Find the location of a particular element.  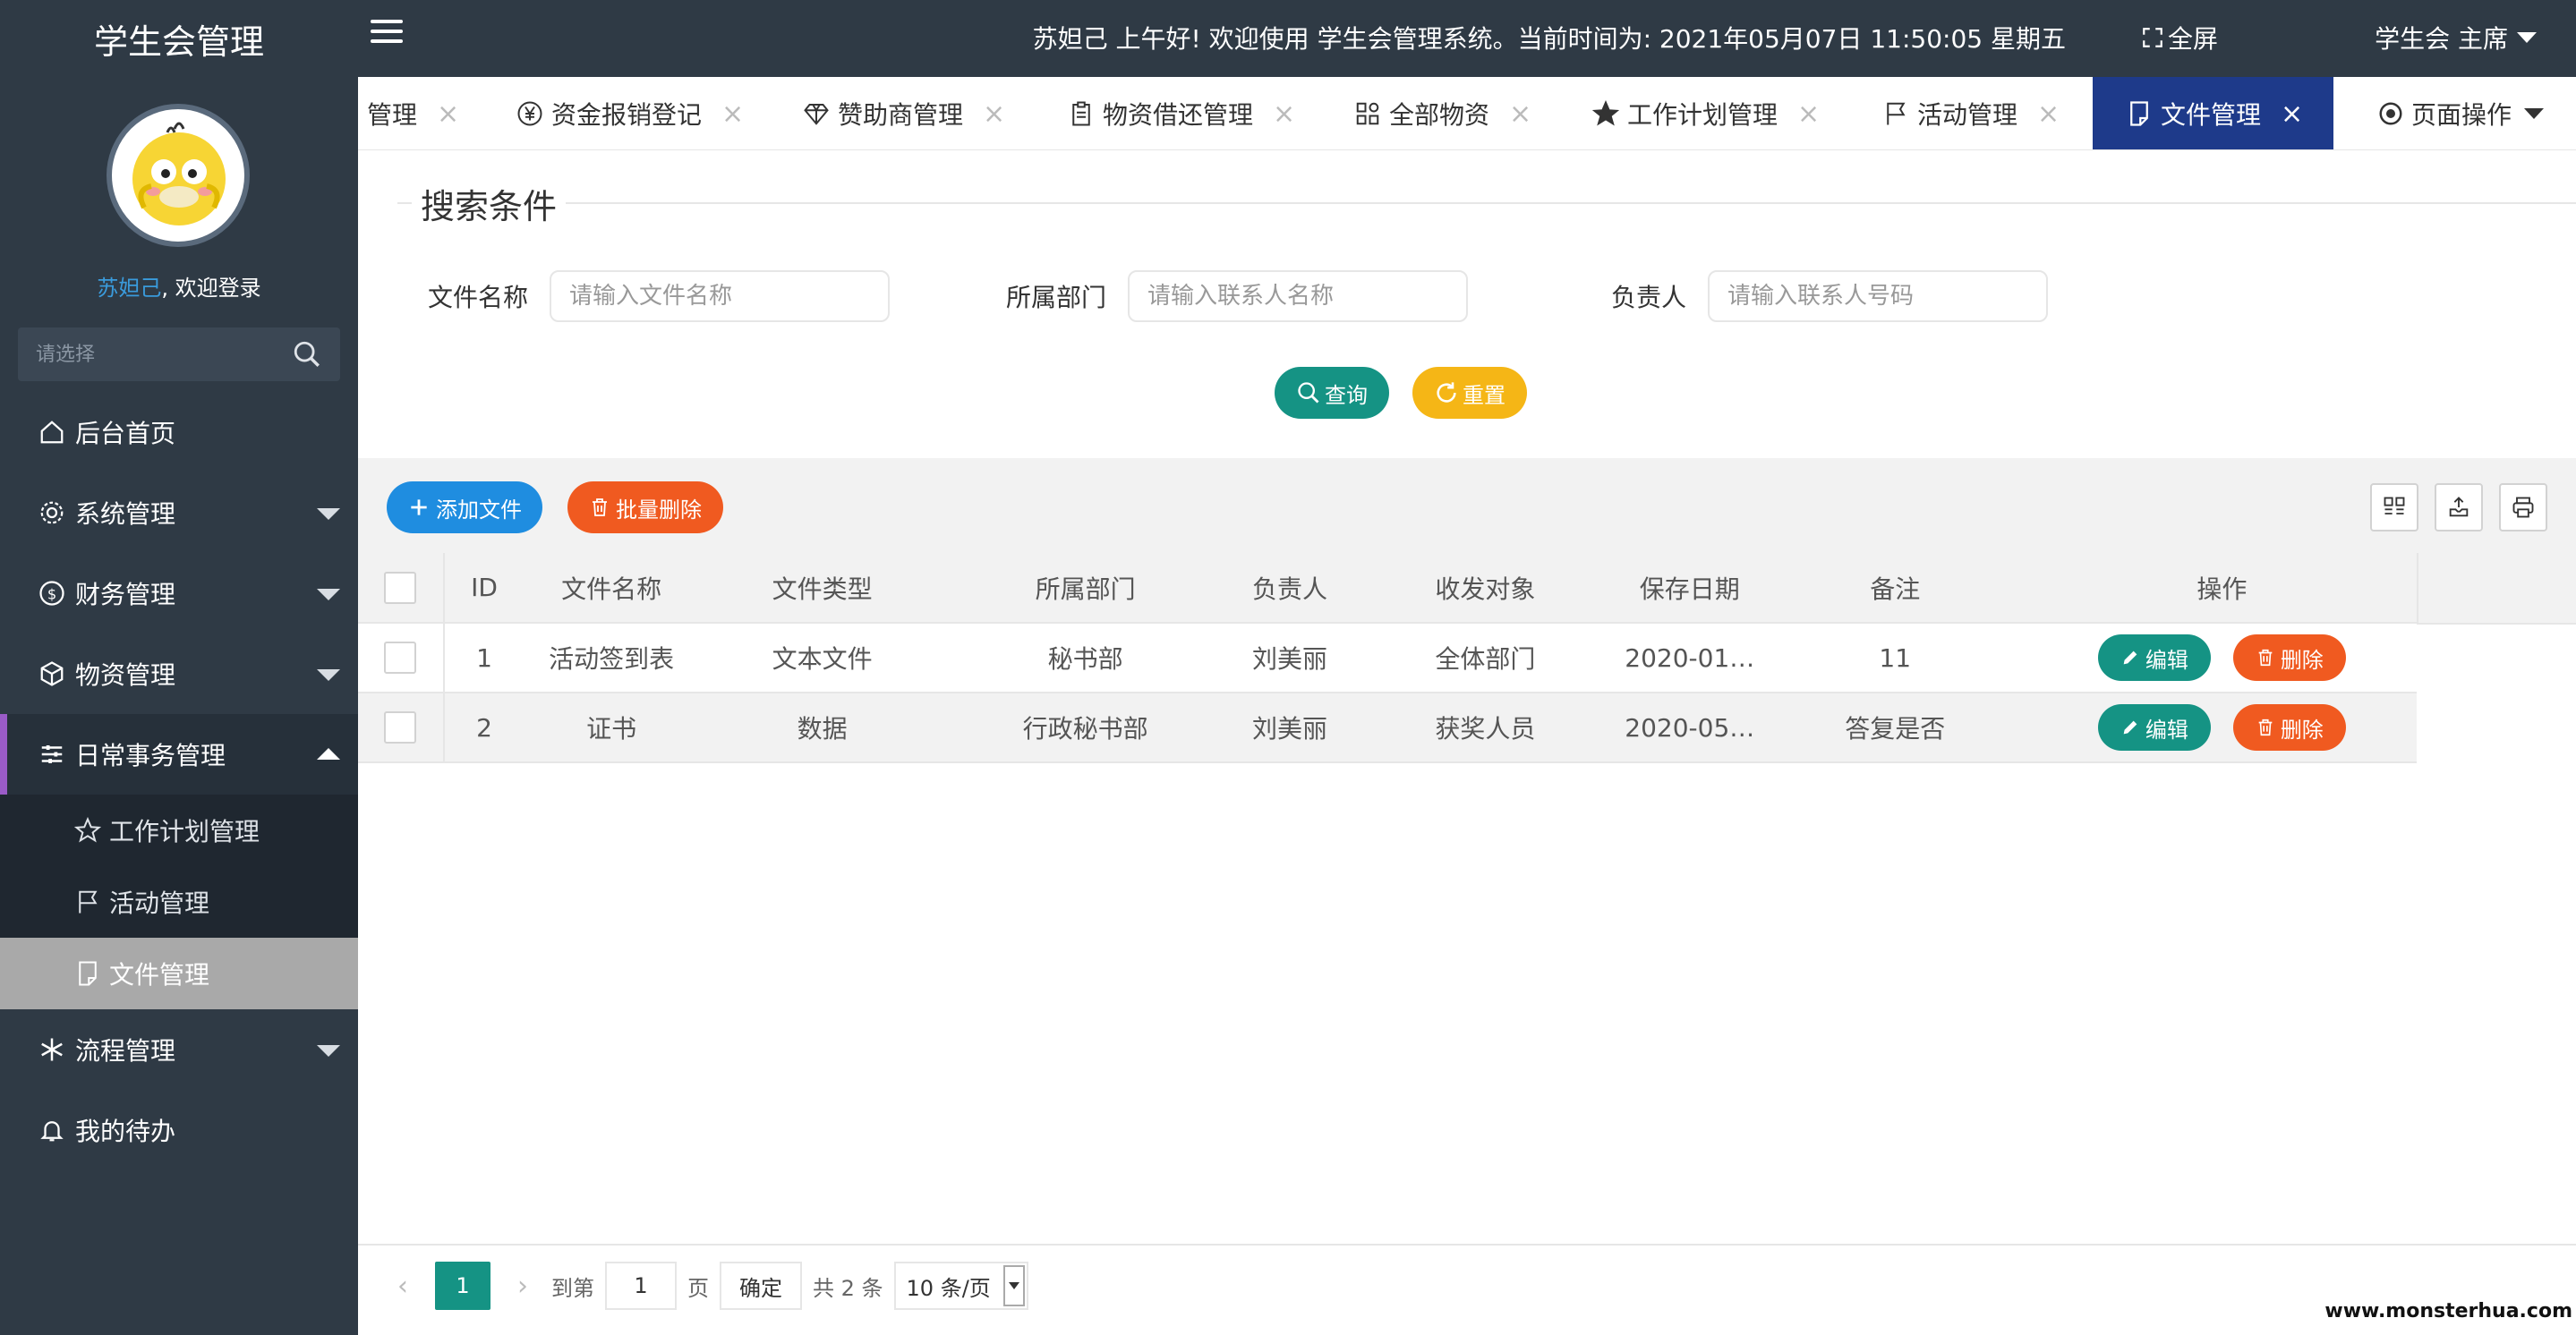

sidebar-search is located at coordinates (179, 354).